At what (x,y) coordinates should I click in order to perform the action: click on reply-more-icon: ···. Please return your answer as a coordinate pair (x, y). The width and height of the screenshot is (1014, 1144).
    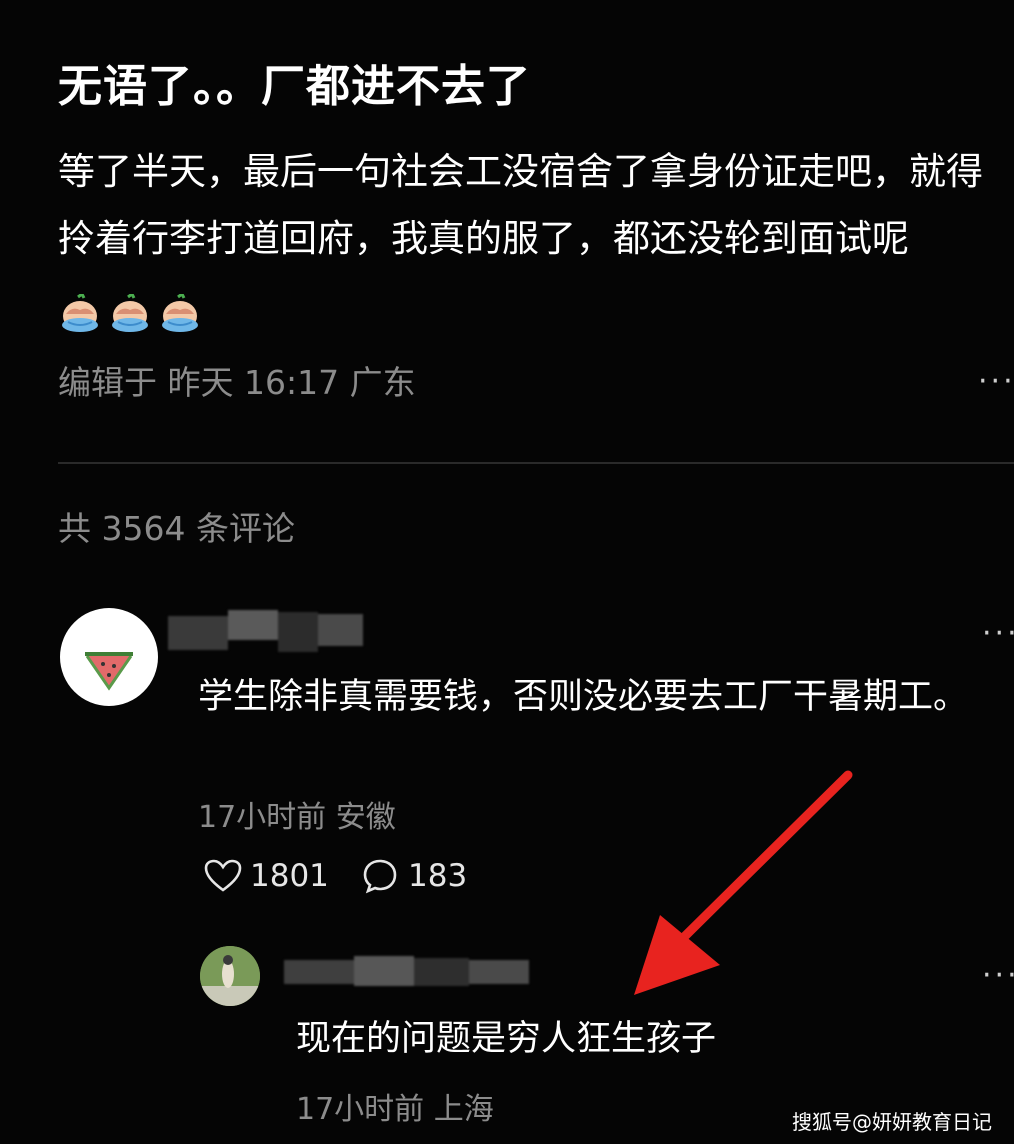
    Looking at the image, I should click on (998, 975).